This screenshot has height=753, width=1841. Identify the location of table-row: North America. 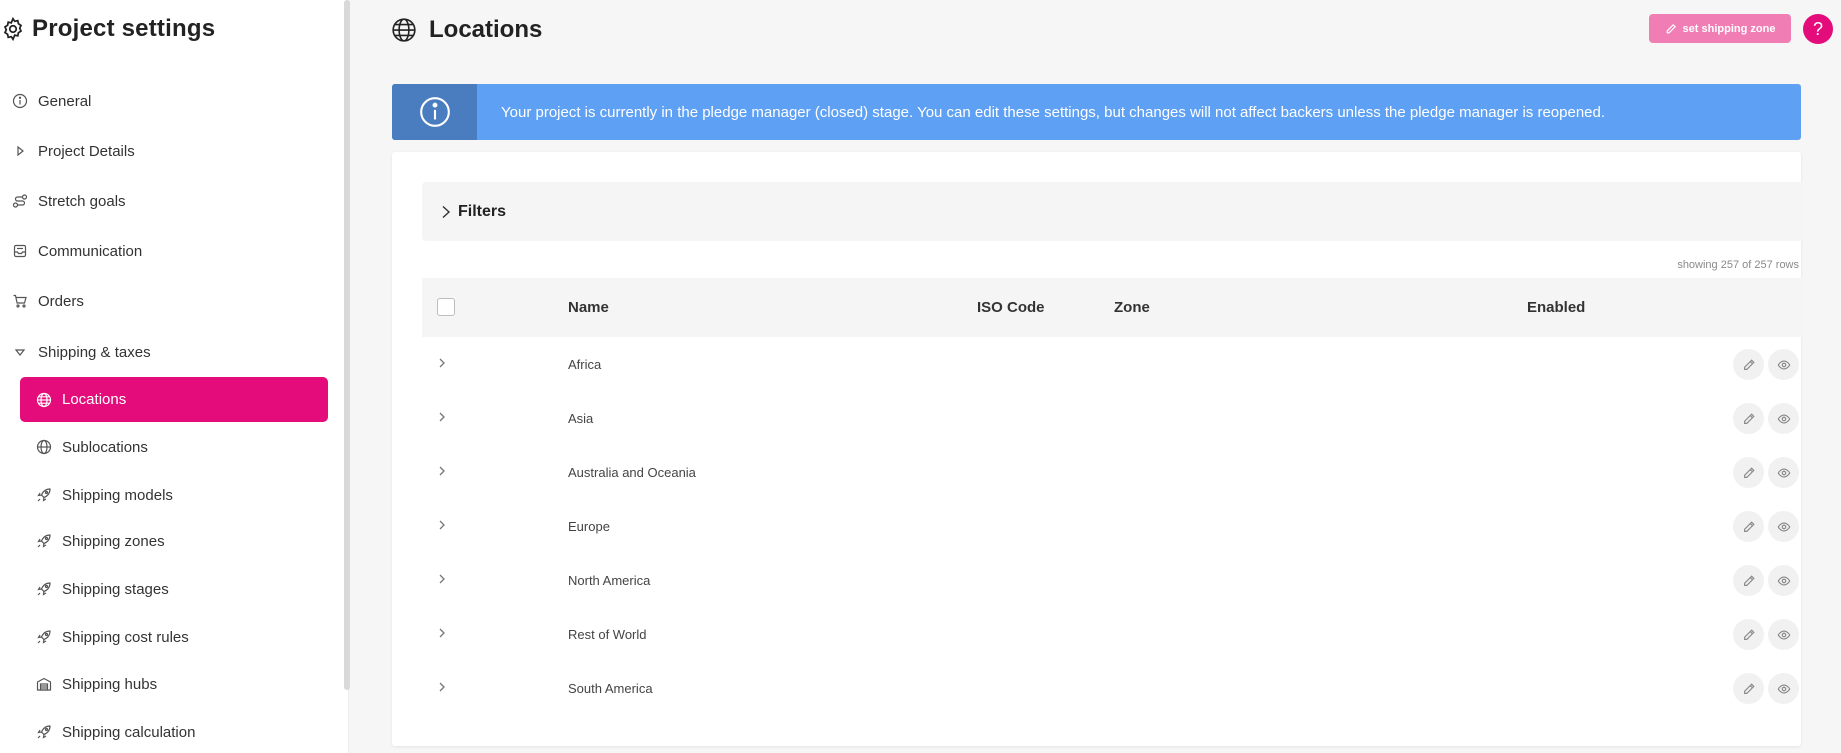
(1112, 580).